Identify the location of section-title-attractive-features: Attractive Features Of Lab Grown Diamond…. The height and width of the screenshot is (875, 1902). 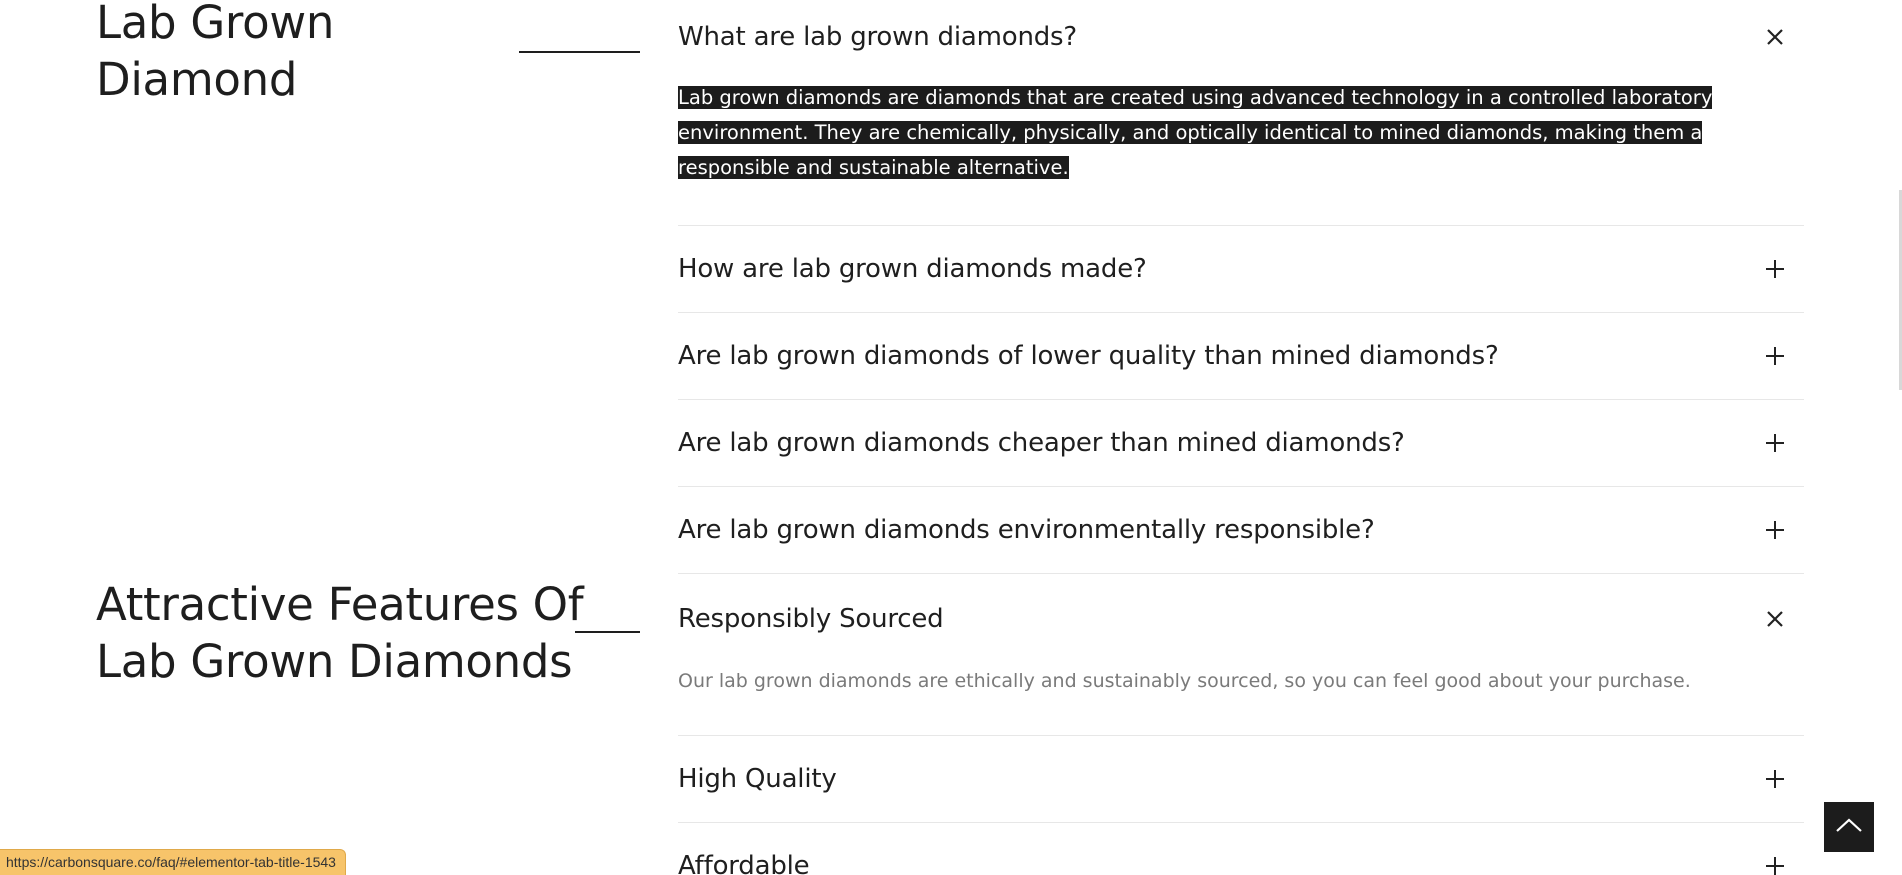
(340, 633).